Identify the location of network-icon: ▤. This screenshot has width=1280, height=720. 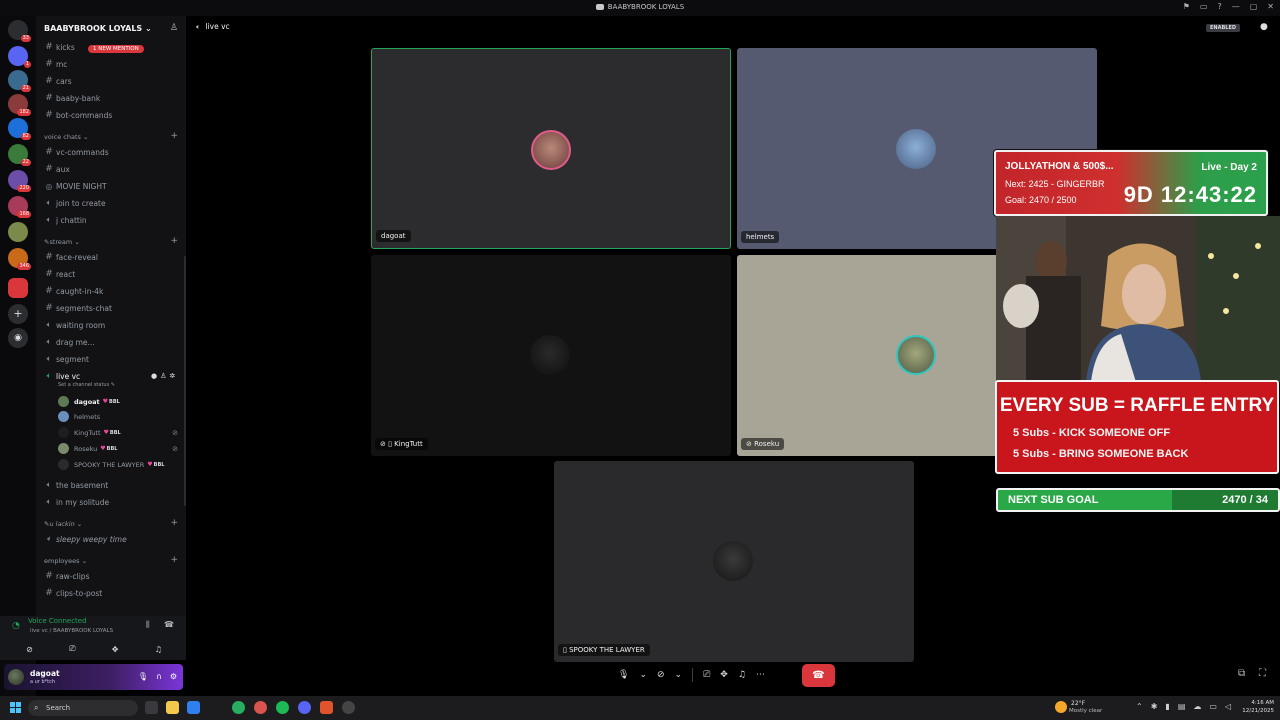
(1182, 706).